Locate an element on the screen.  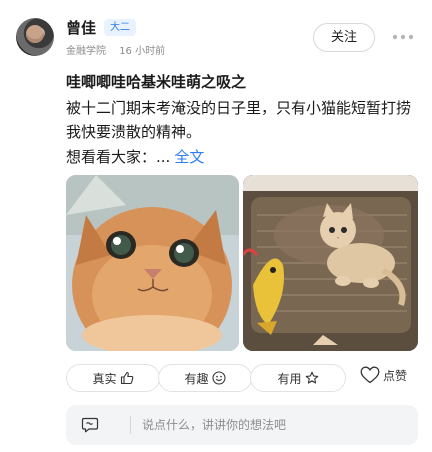
comment-bar: 说点什么，讲讲你的想法吧 is located at coordinates (242, 425).